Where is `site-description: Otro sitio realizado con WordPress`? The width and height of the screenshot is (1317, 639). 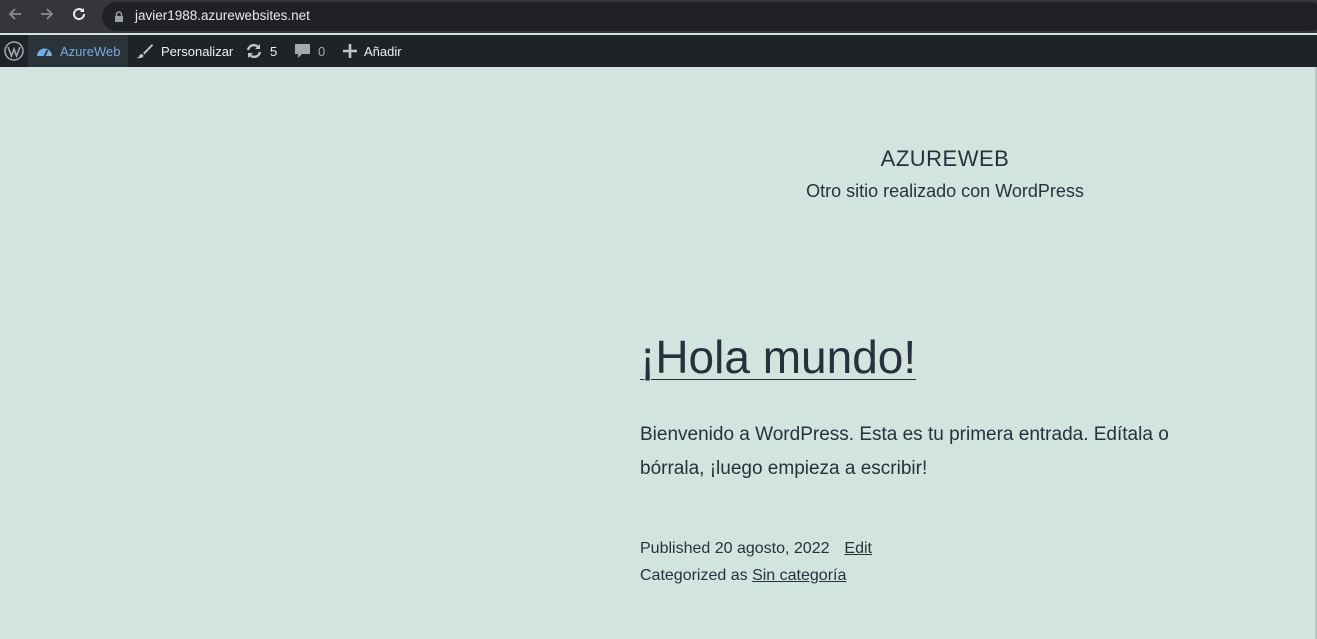
site-description: Otro sitio realizado con WordPress is located at coordinates (945, 191).